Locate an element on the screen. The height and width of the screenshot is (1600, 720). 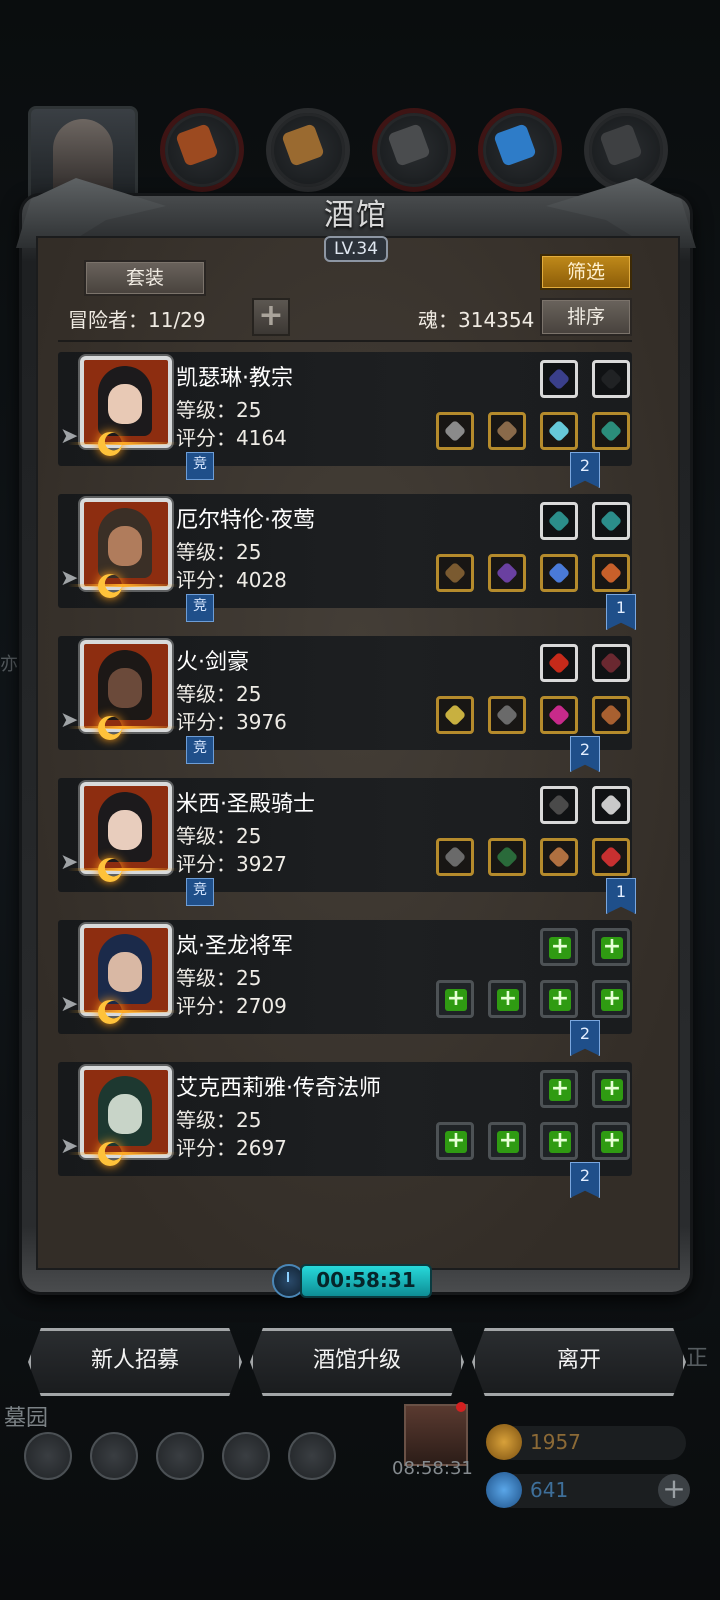
set-button: 套装 is located at coordinates (145, 278).